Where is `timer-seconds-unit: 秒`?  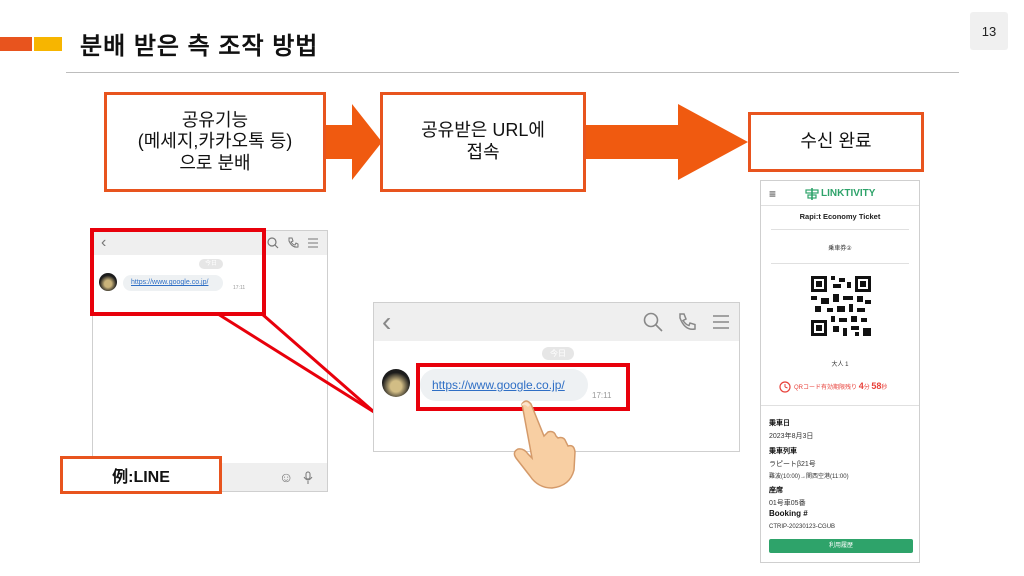
timer-seconds-unit: 秒 is located at coordinates (884, 388).